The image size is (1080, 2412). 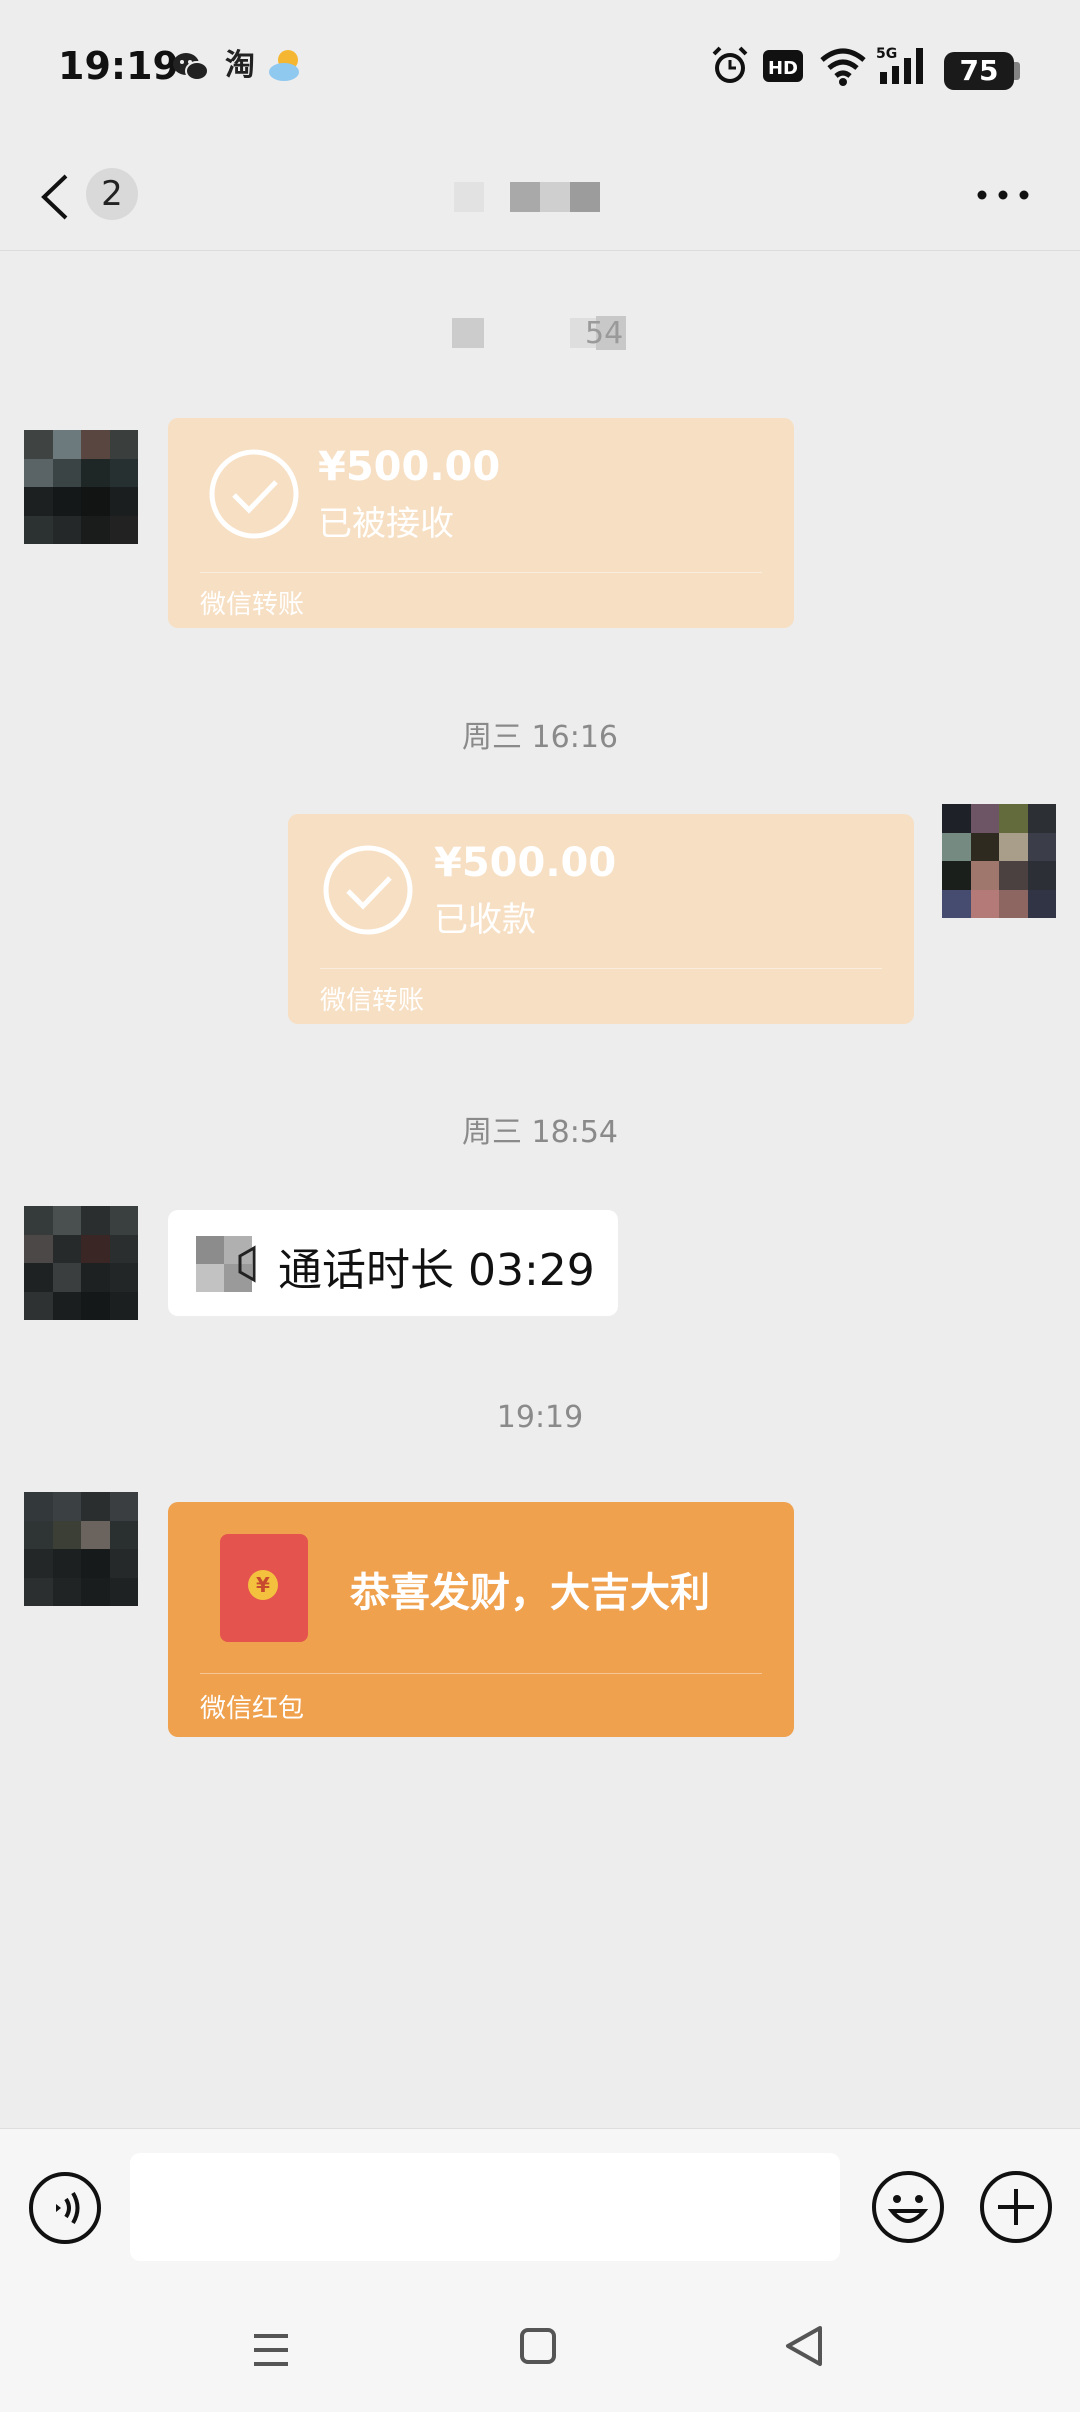 What do you see at coordinates (999, 861) in the screenshot?
I see `avatar-self` at bounding box center [999, 861].